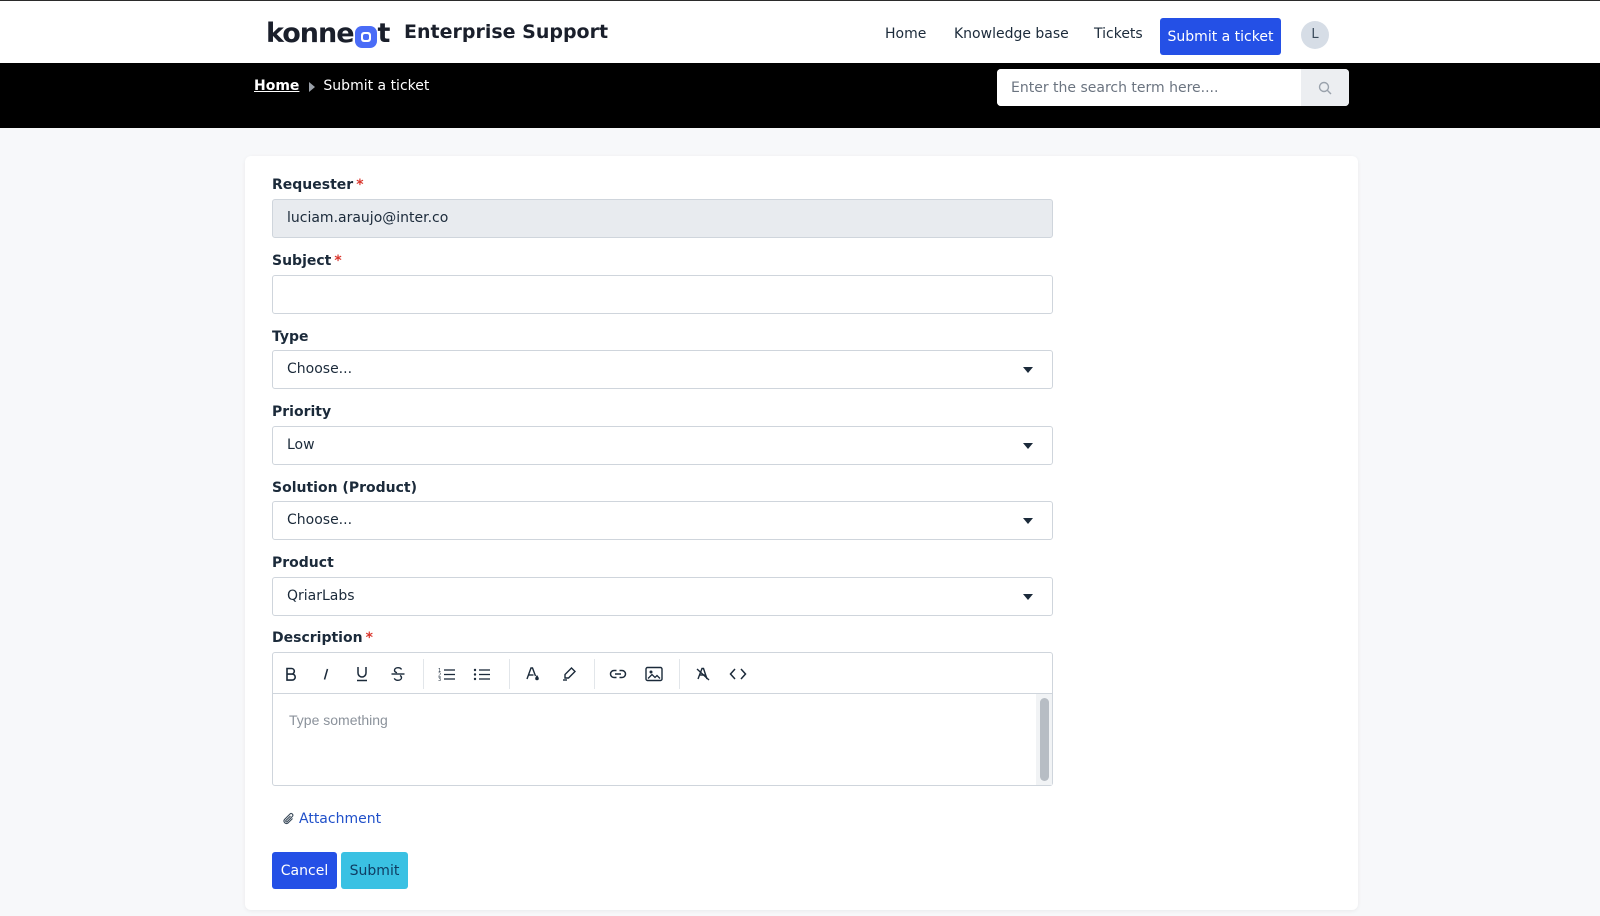 The width and height of the screenshot is (1600, 916). Describe the element at coordinates (905, 34) in the screenshot. I see `nav-home-link: Home` at that location.